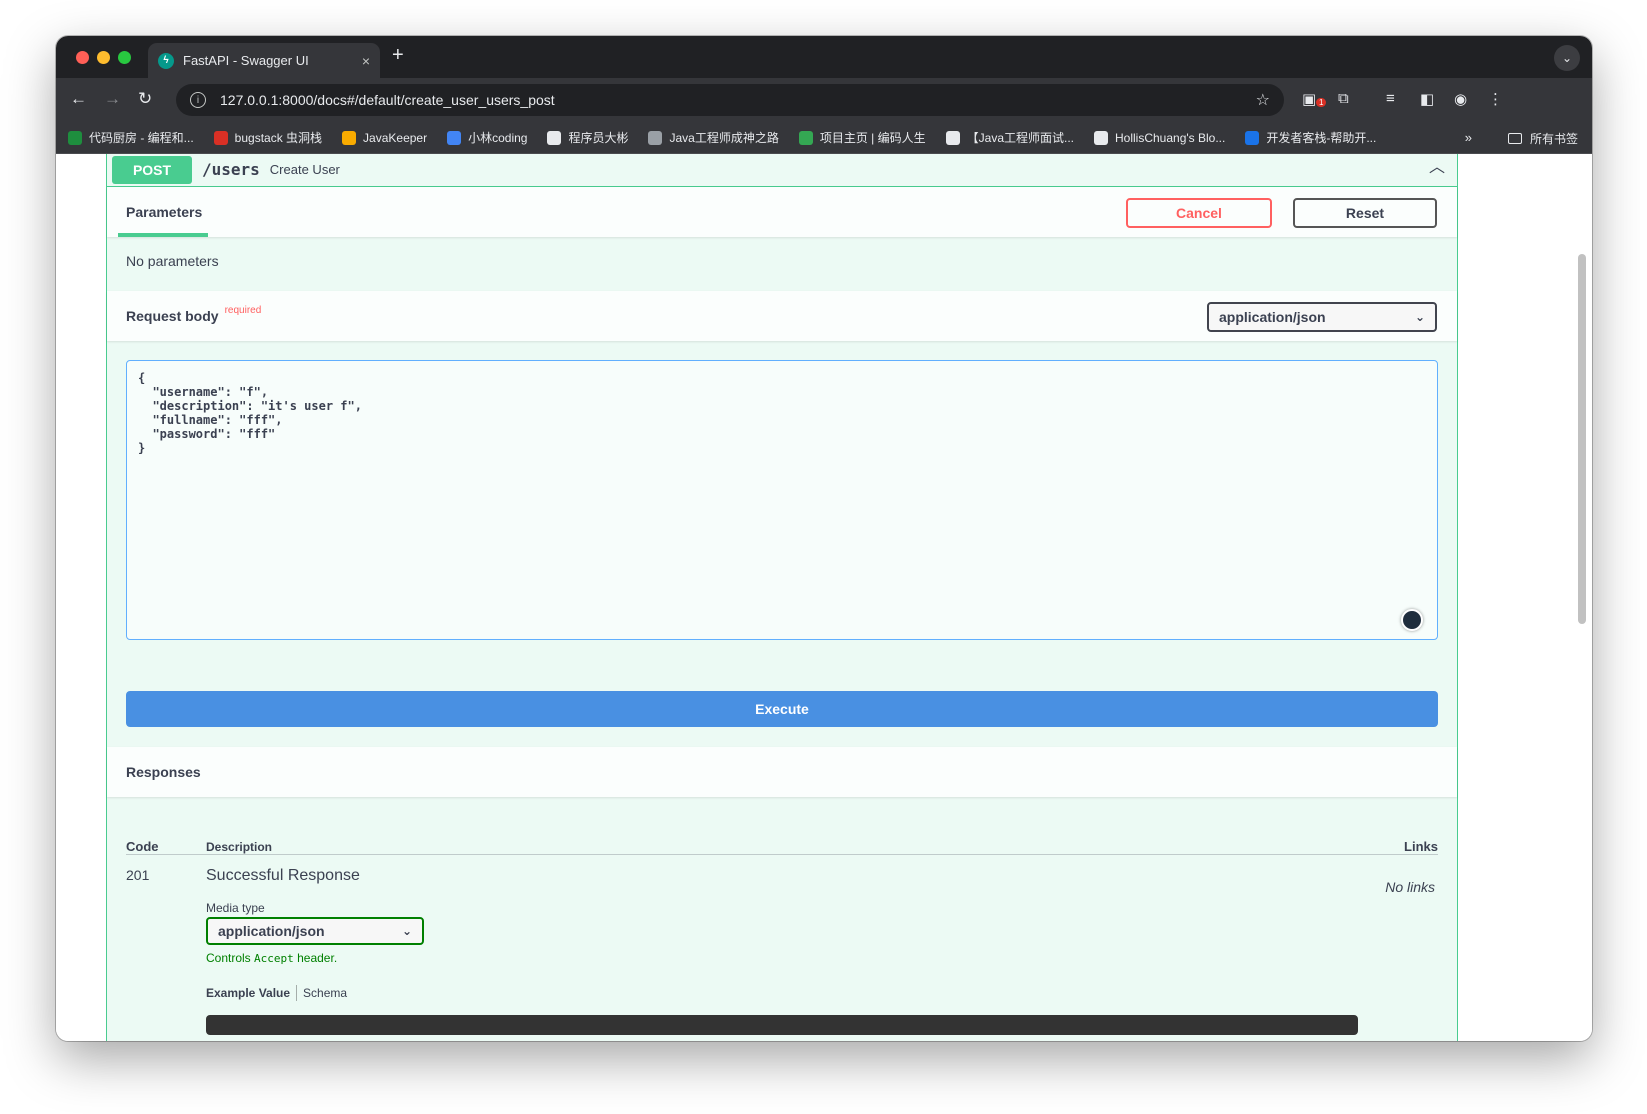 The height and width of the screenshot is (1114, 1647). I want to click on content-type-select: application/json ⌄, so click(1322, 317).